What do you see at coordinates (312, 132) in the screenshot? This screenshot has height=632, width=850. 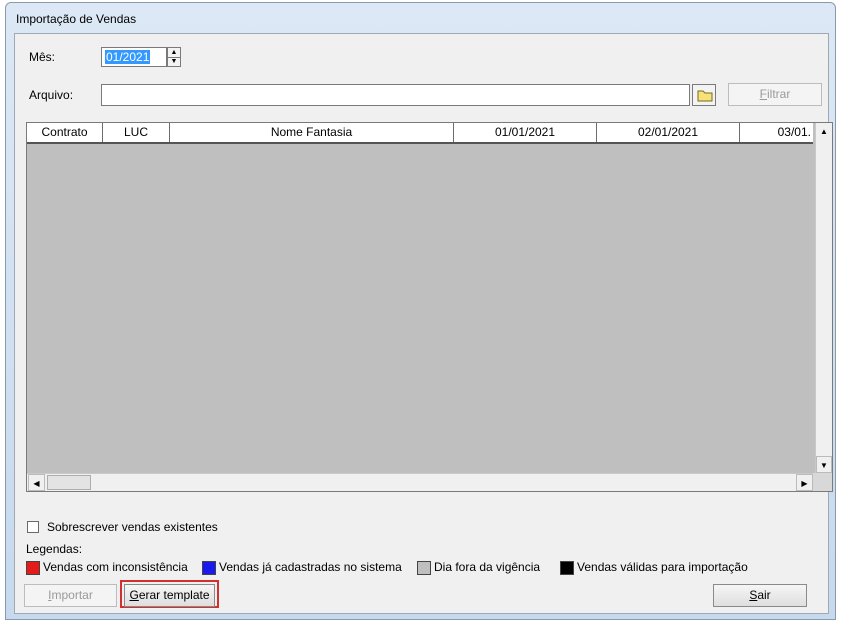 I see `column-header: Nome Fantasia` at bounding box center [312, 132].